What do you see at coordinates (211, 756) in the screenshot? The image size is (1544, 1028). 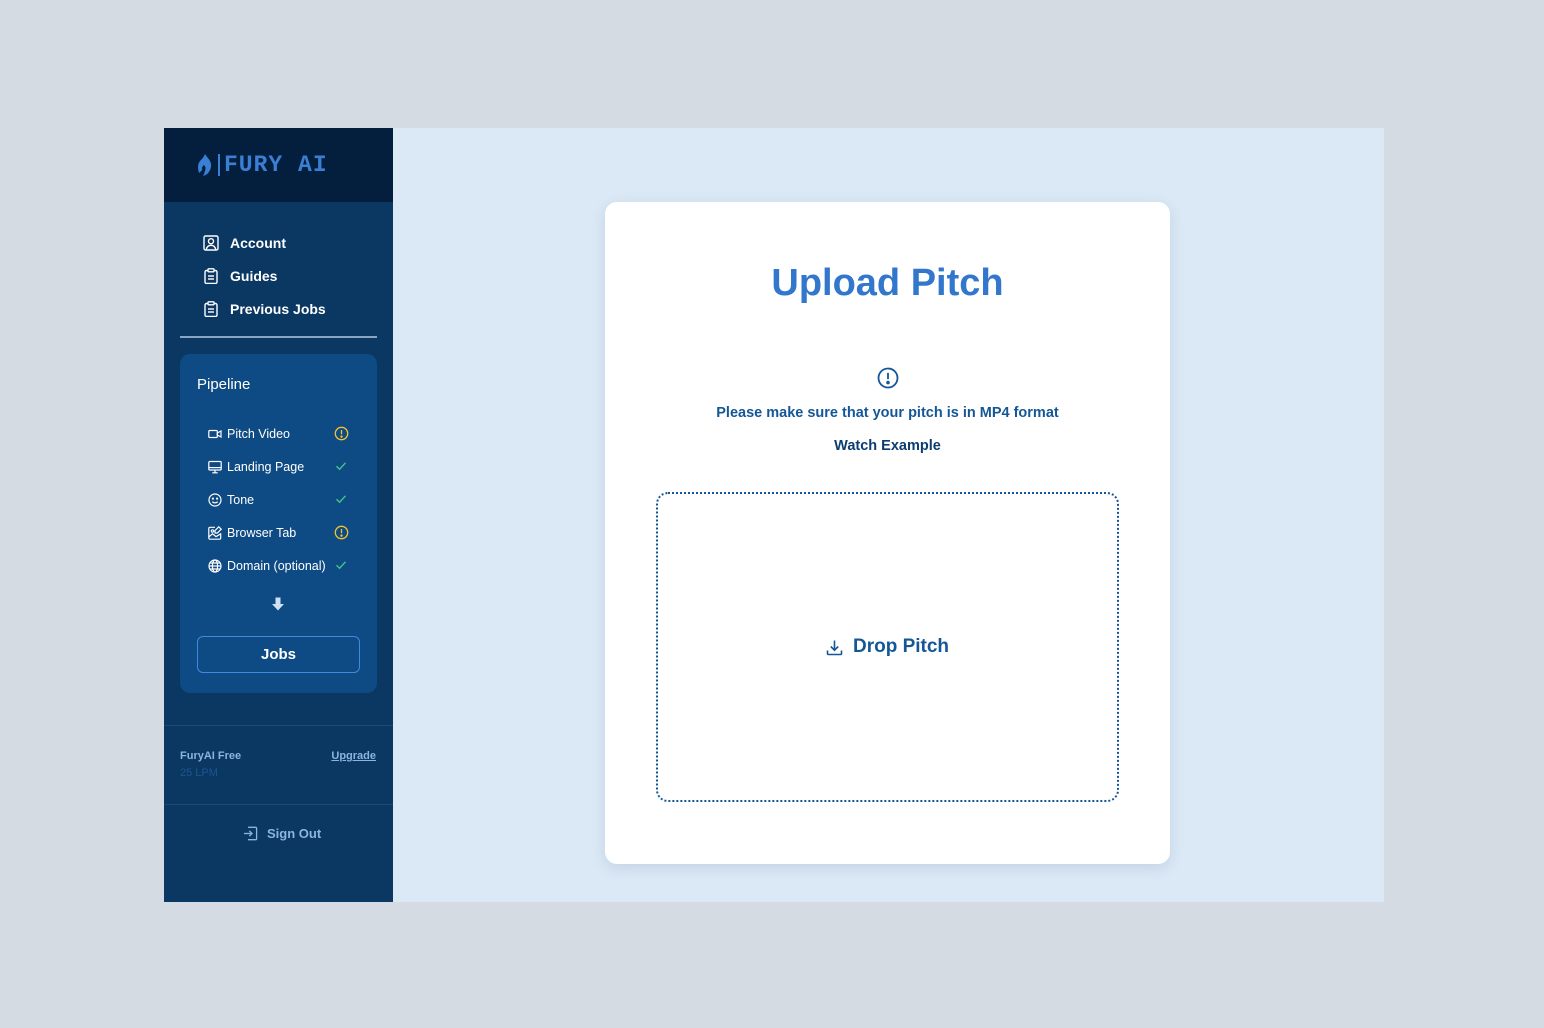 I see `plan-name: FuryAI Free` at bounding box center [211, 756].